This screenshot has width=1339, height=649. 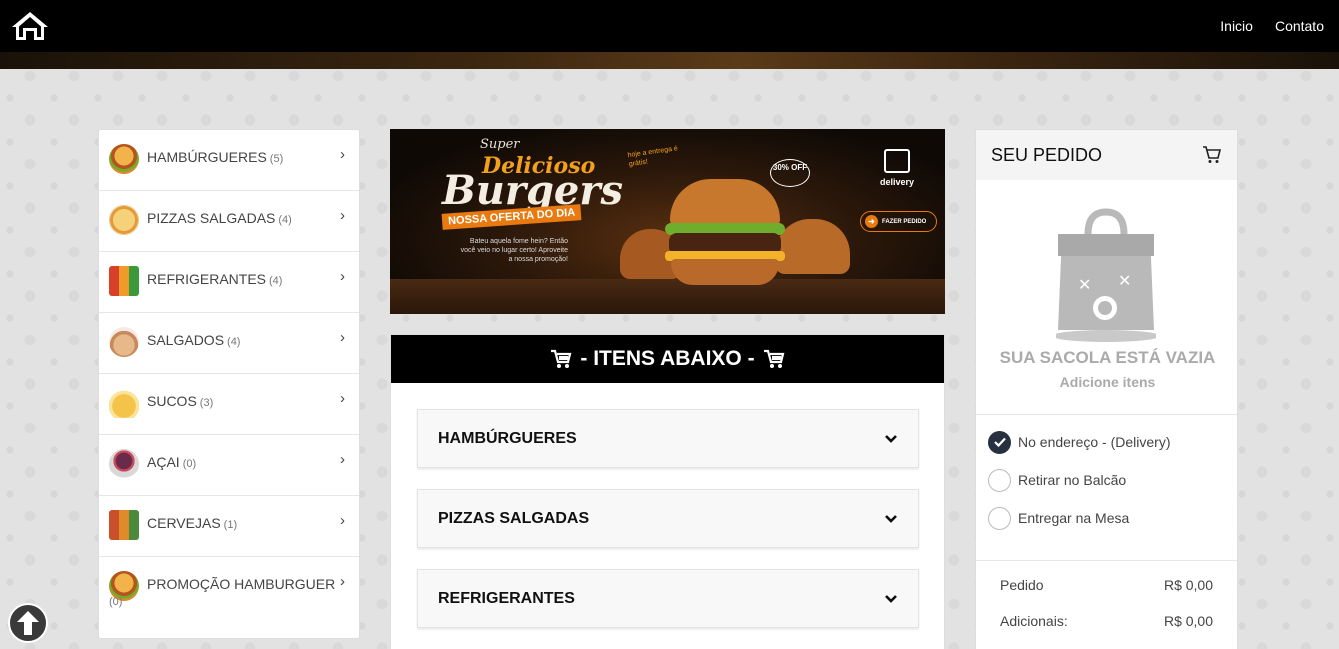 I want to click on banner-order-button: ➜ FAZER PEDIDO, so click(x=898, y=221).